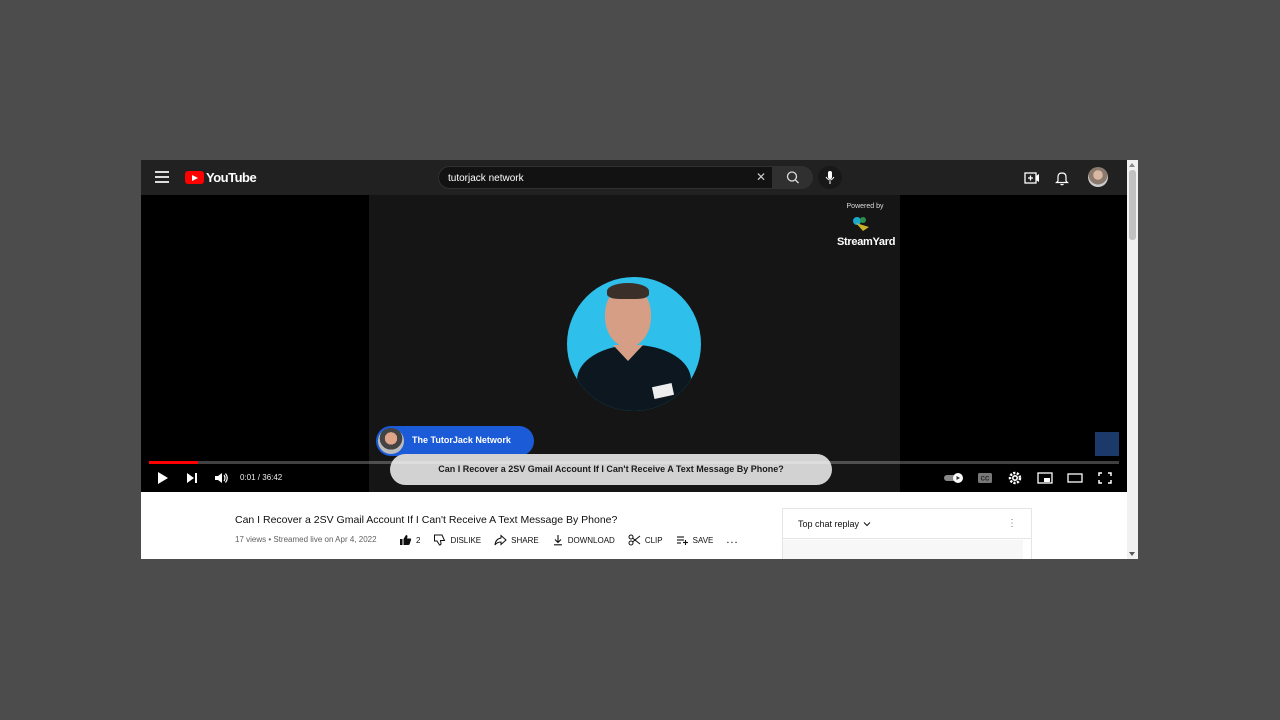 The width and height of the screenshot is (1280, 720). I want to click on scroll-up-arrow, so click(1132, 165).